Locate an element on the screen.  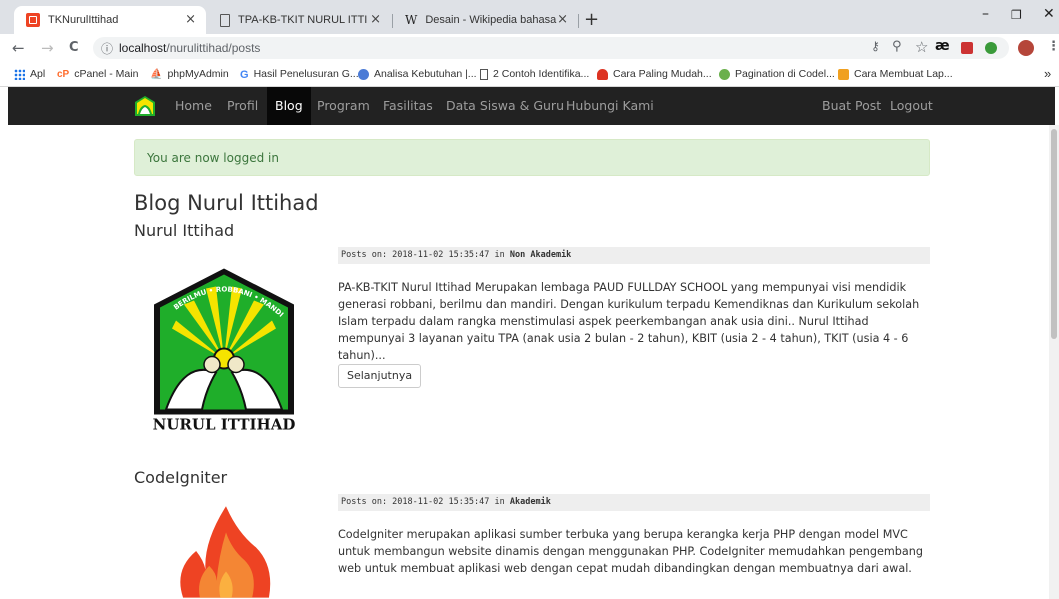
bookmark-label: phpMyAdmin is located at coordinates (198, 74).